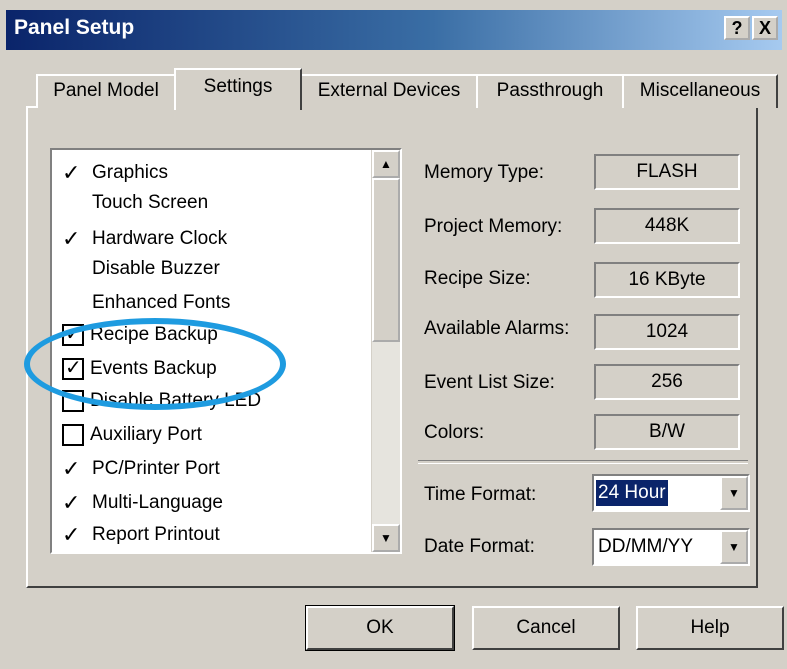 Image resolution: width=787 pixels, height=669 pixels. What do you see at coordinates (583, 462) in the screenshot?
I see `separator` at bounding box center [583, 462].